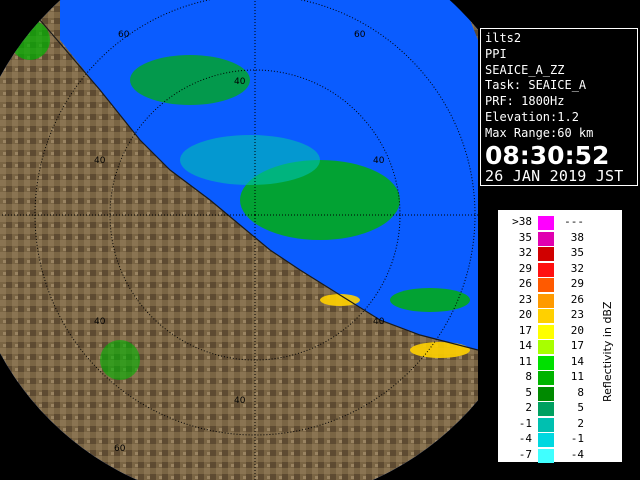 This screenshot has height=480, width=640. What do you see at coordinates (560, 408) in the screenshot?
I see `legend-row: 25` at bounding box center [560, 408].